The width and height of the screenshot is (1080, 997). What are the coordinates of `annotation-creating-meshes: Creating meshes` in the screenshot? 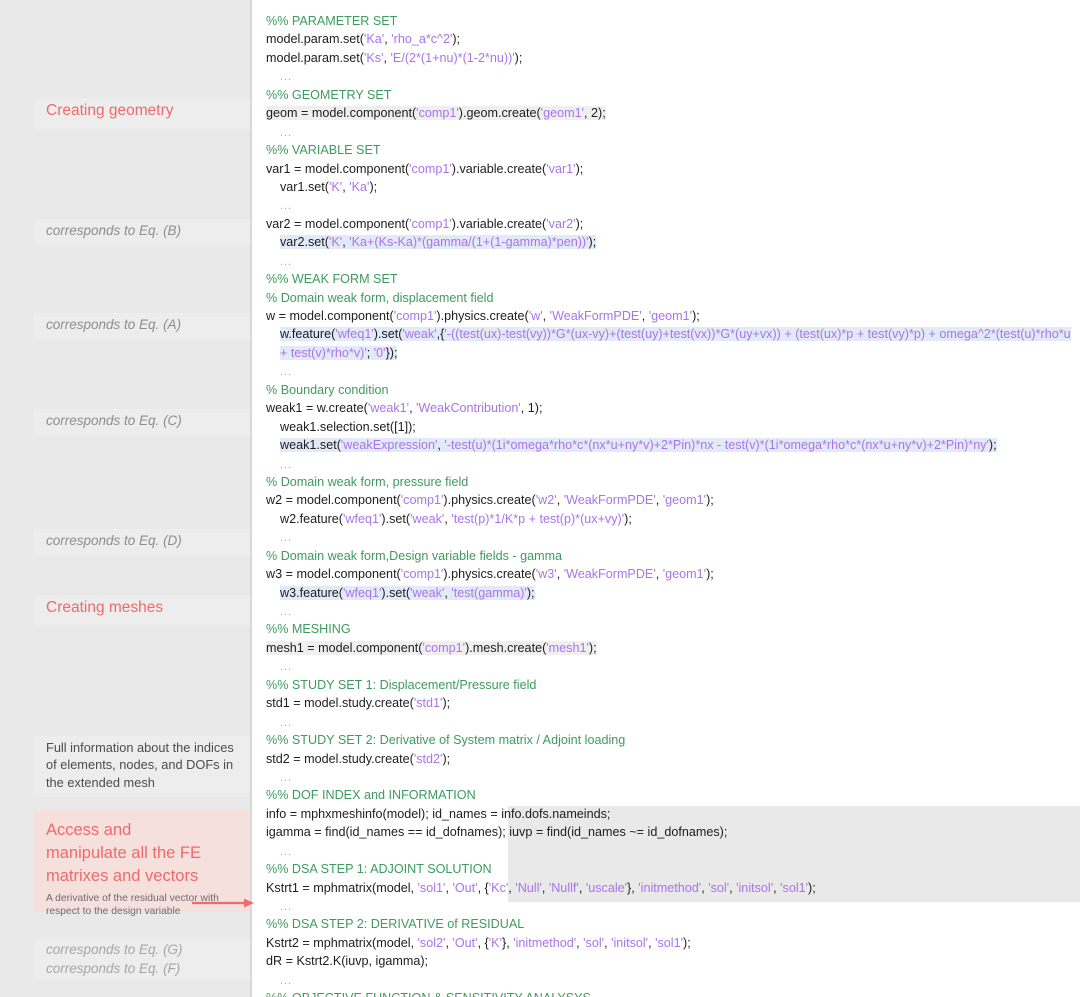 It's located at (143, 610).